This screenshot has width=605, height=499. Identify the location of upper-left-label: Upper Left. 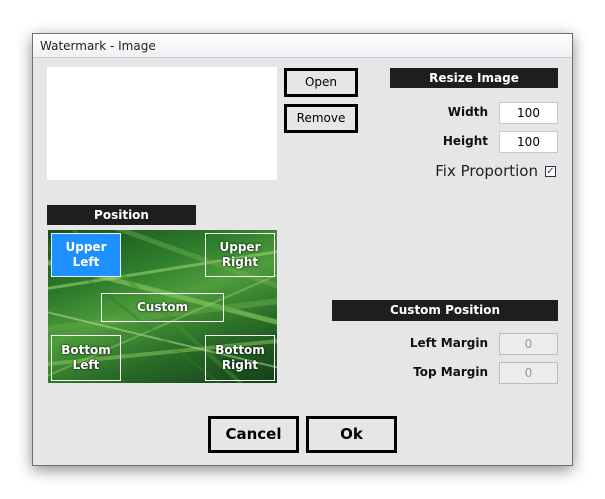
(86, 254).